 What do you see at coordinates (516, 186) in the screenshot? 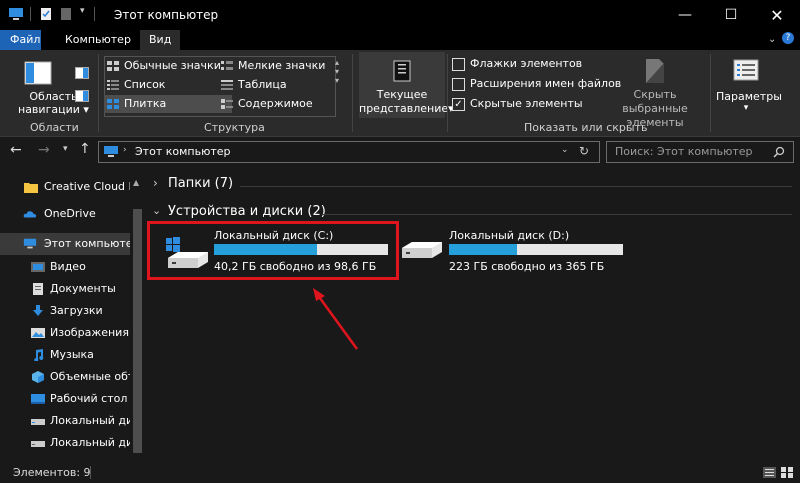
I see `folders-group-divider` at bounding box center [516, 186].